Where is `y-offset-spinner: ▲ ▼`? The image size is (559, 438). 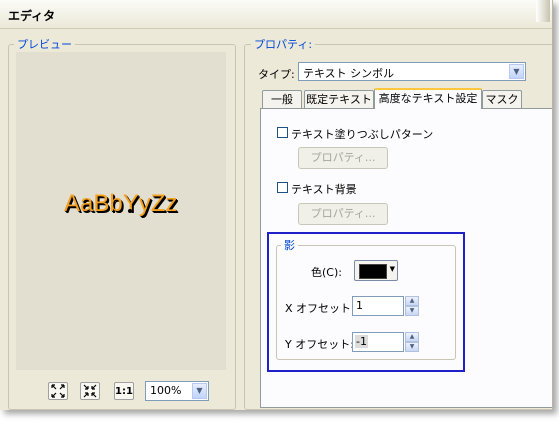
y-offset-spinner: ▲ ▼ is located at coordinates (412, 342).